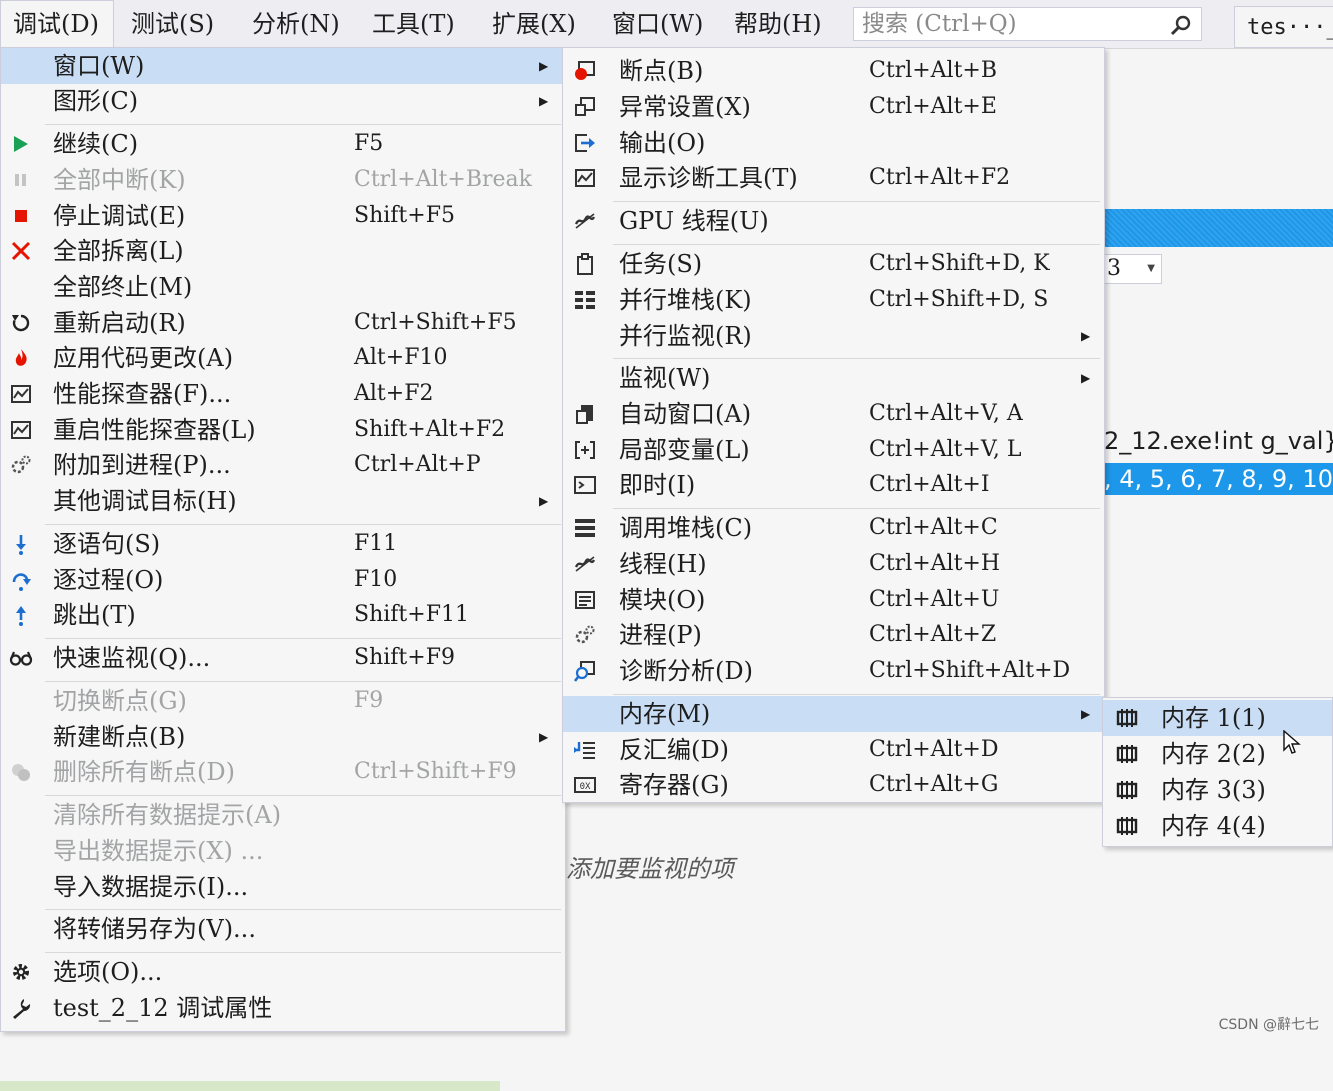  I want to click on menu-item-label: 断点(B), so click(661, 71).